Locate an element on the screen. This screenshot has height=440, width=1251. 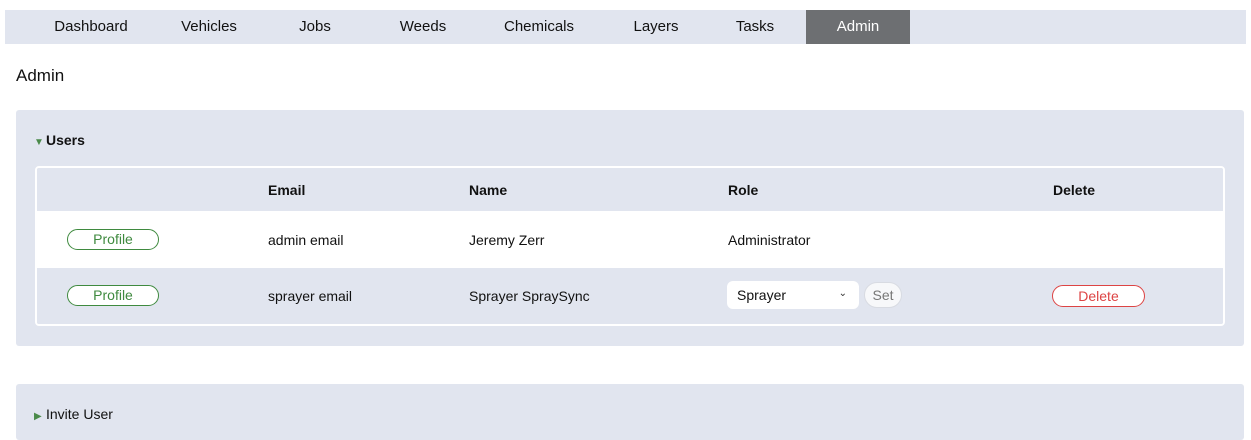
nav-admin: Admin is located at coordinates (858, 27).